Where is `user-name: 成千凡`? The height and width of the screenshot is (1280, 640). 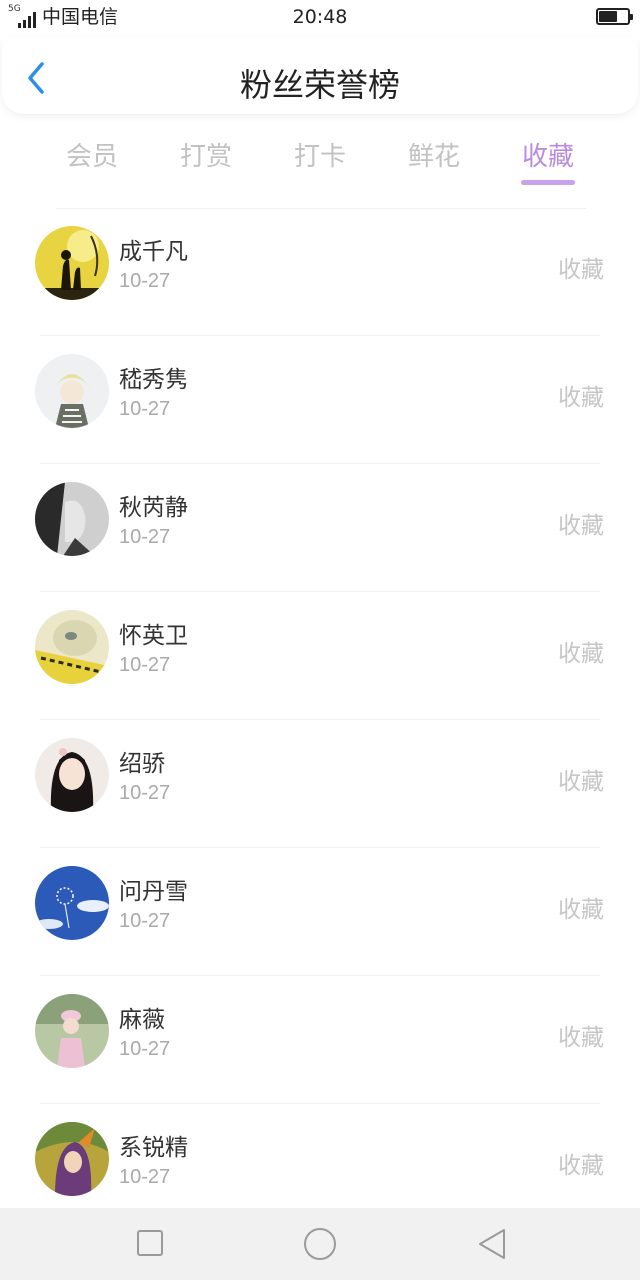 user-name: 成千凡 is located at coordinates (153, 252).